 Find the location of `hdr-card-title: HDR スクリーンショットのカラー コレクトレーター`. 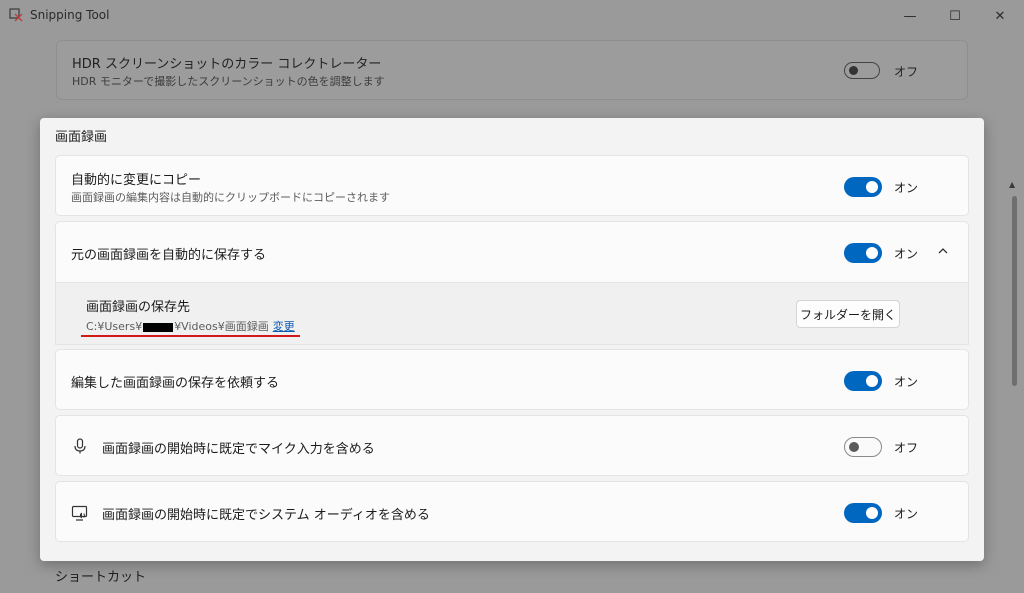

hdr-card-title: HDR スクリーンショットのカラー コレクトレーター is located at coordinates (227, 64).